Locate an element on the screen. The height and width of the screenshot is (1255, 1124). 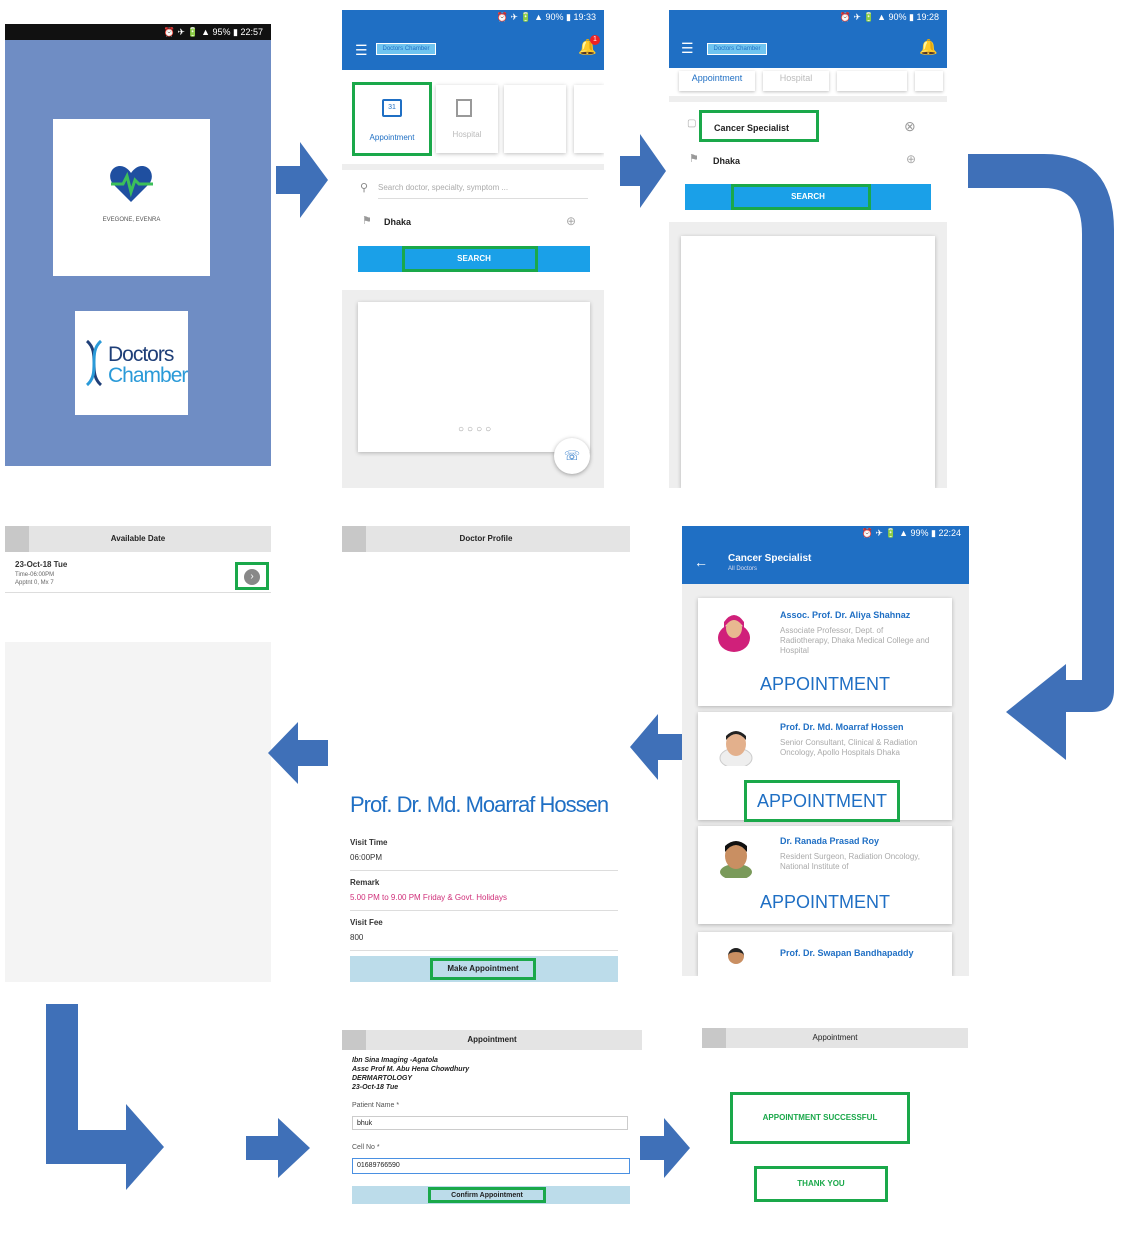
profile-doctor-name: Prof. Dr. Md. Moarraf Hossen is located at coordinates (479, 804).